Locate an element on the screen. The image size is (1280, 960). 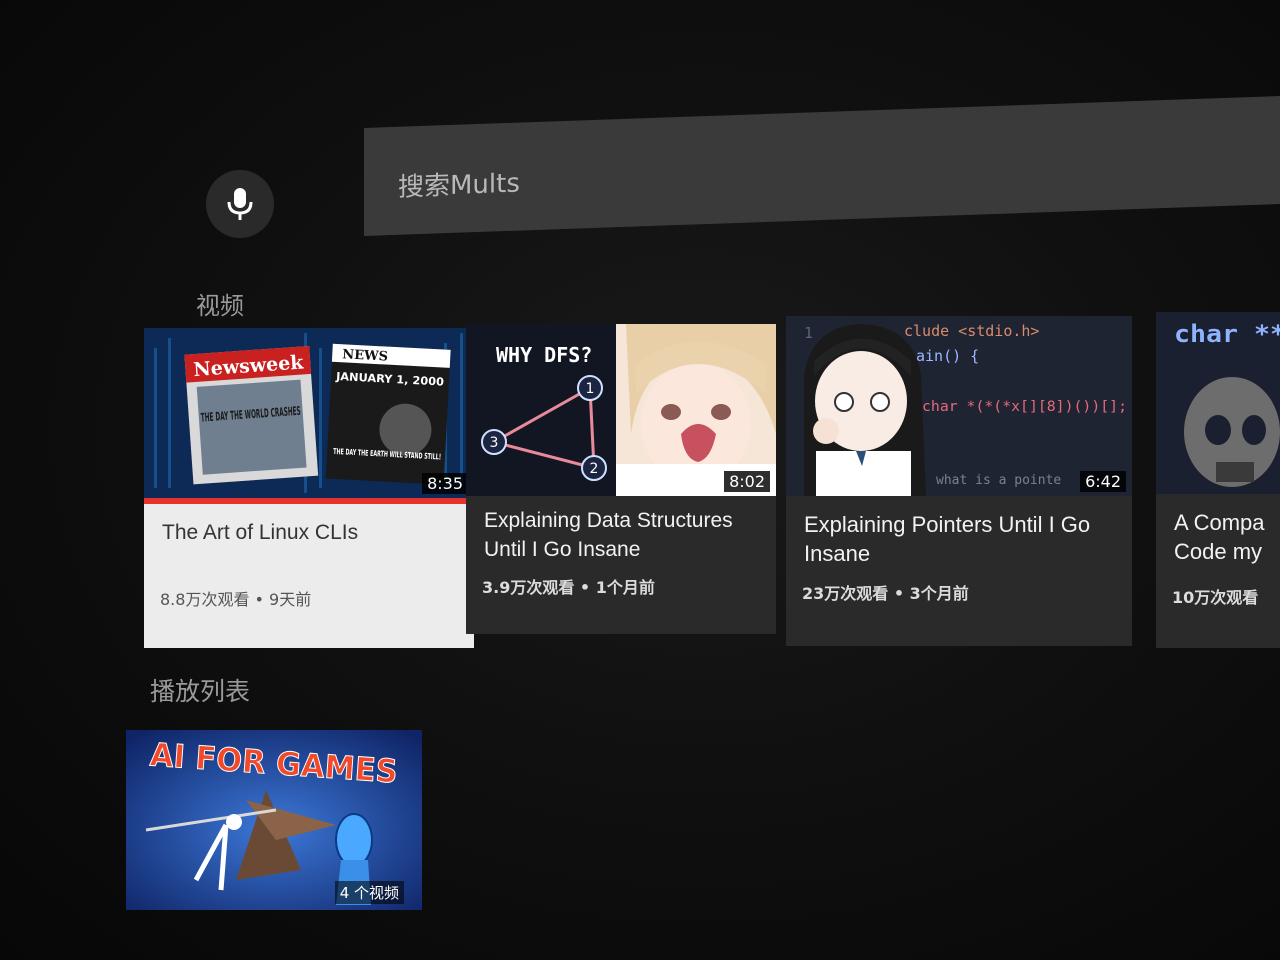
video-meta: 3.9万次观看 • 1个月前 is located at coordinates (568, 587).